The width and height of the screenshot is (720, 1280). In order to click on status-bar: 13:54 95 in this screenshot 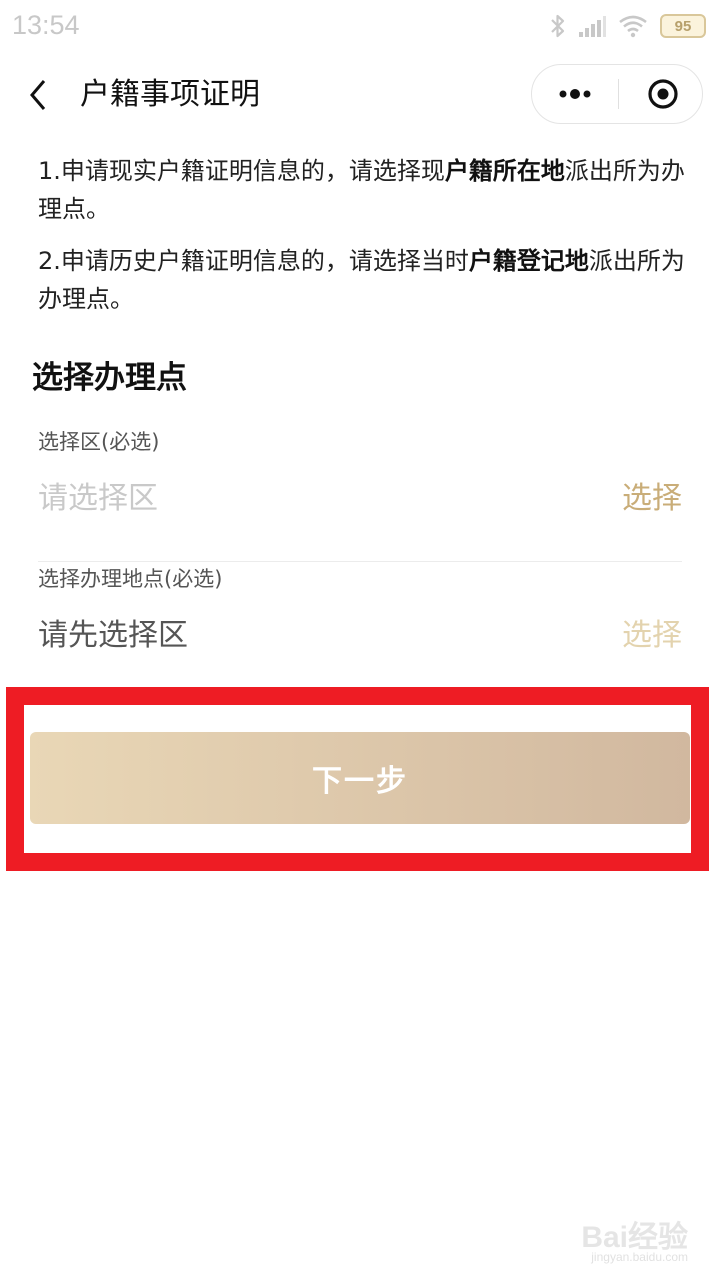, I will do `click(360, 26)`.